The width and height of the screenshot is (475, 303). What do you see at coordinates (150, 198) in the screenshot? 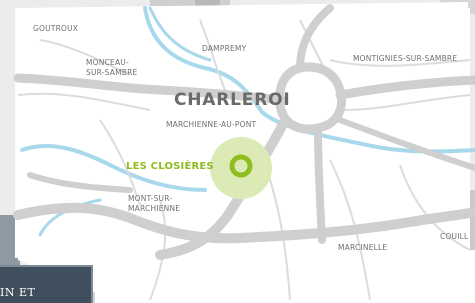
I see `label-mont-sur-1: MONT-SUR-` at bounding box center [150, 198].